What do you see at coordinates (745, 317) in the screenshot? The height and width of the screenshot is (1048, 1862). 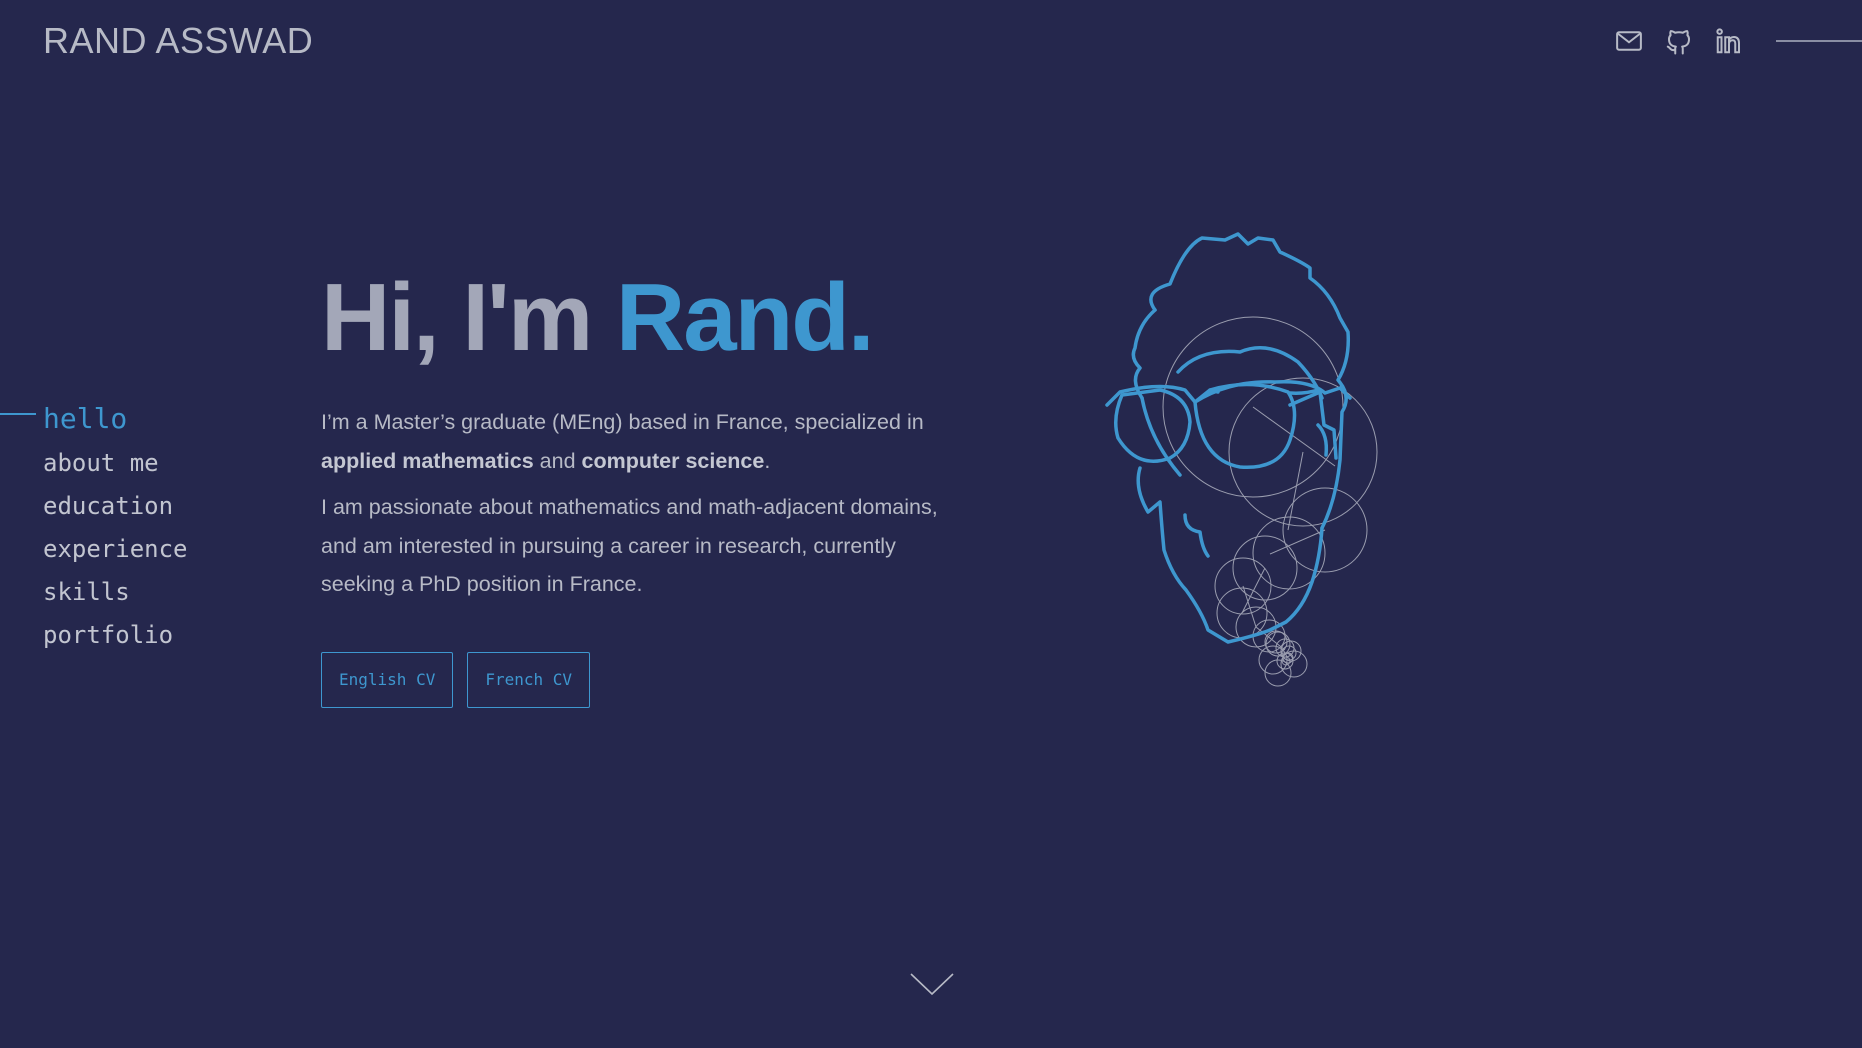 I see `hero-name: Rand.` at bounding box center [745, 317].